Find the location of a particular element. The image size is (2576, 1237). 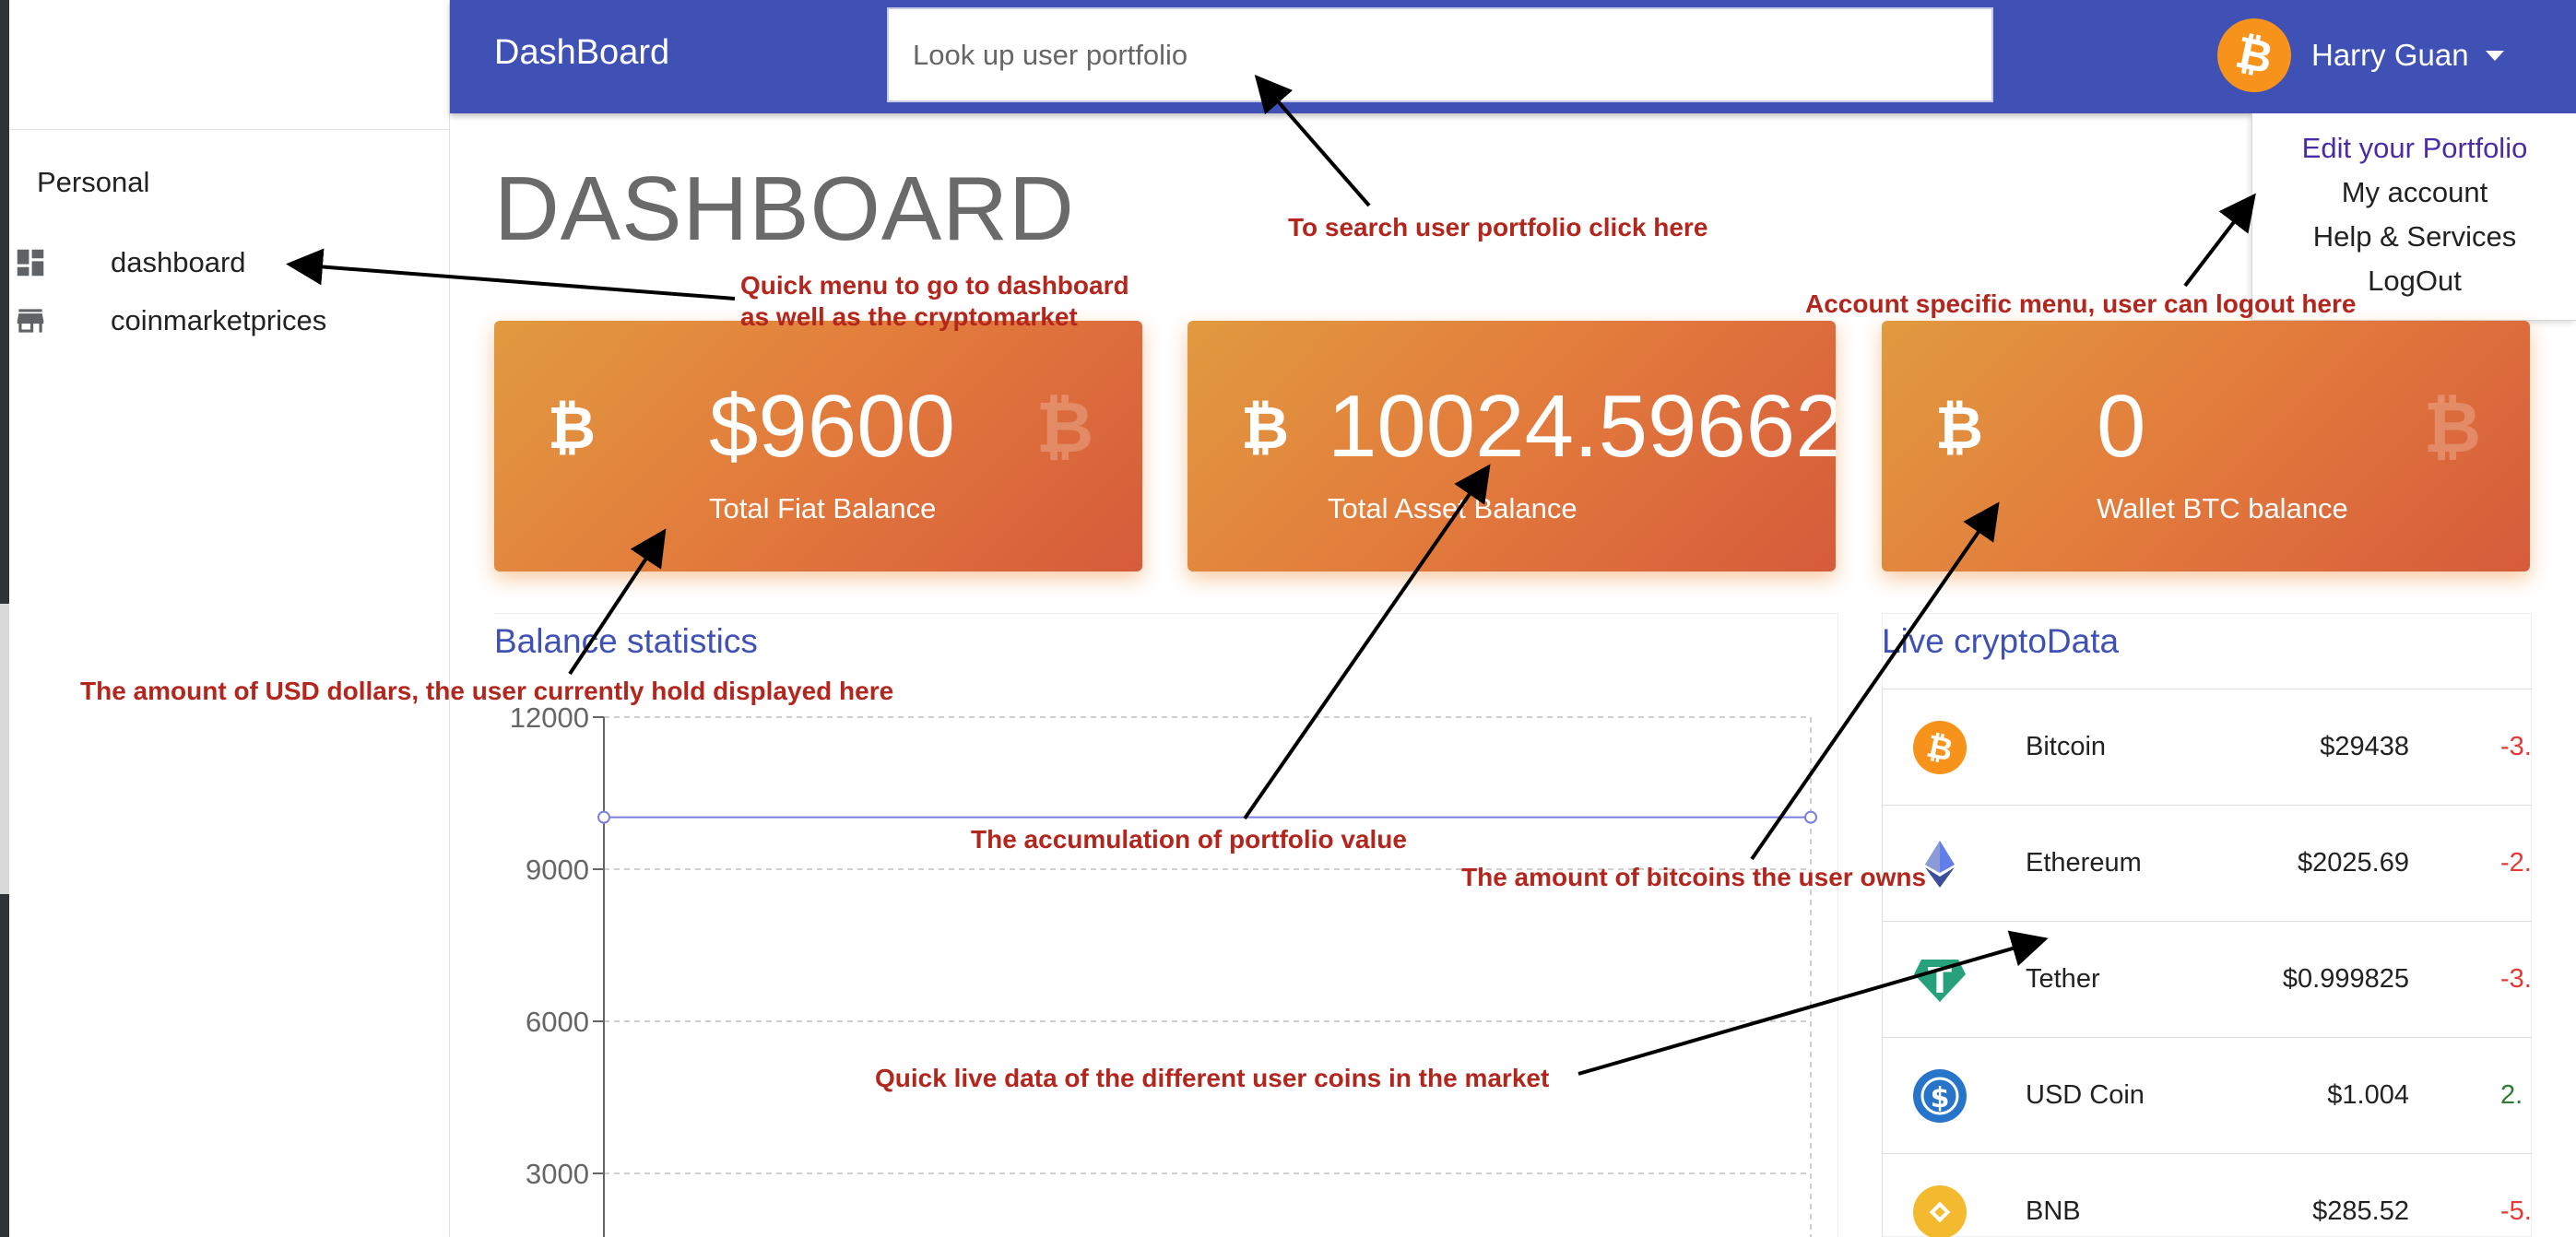

search-input is located at coordinates (1440, 54).